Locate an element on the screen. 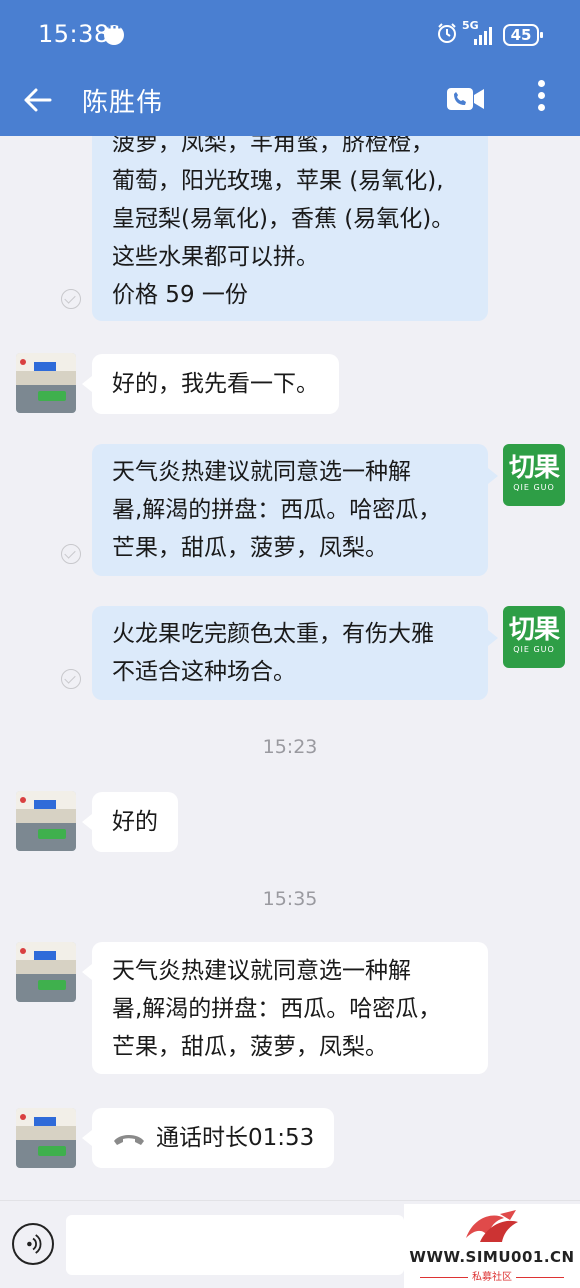 The width and height of the screenshot is (580, 1288). signal-icon is located at coordinates (483, 36).